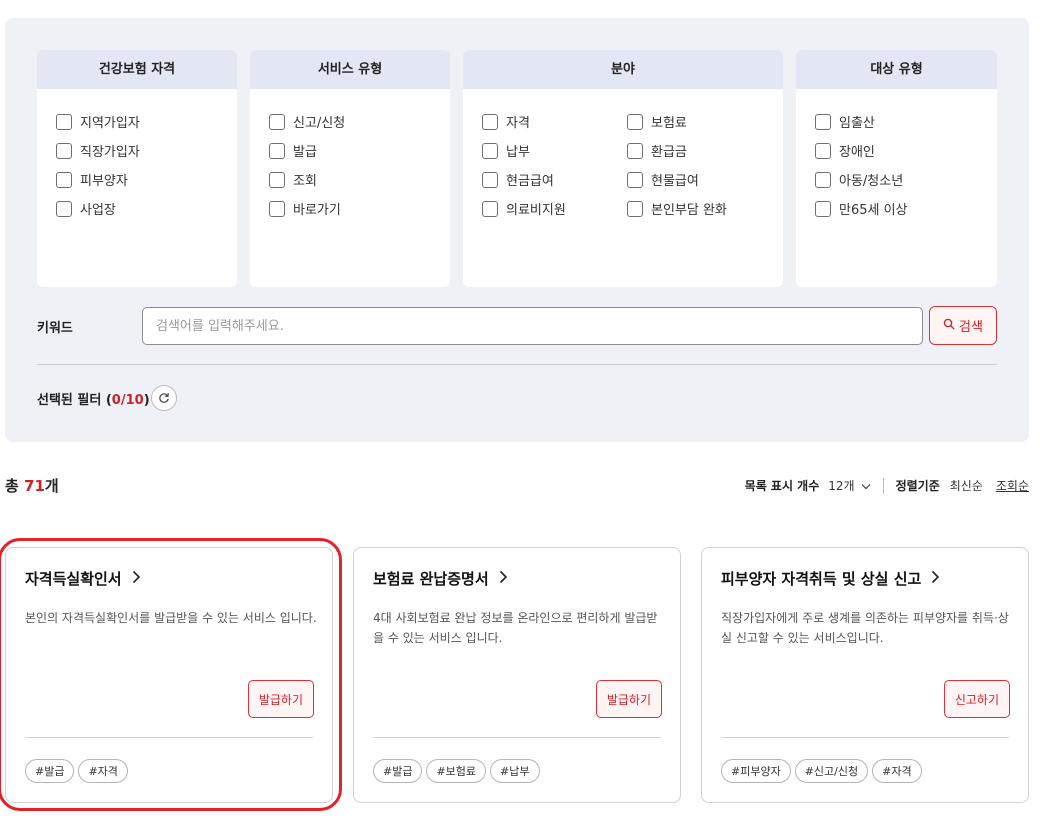 This screenshot has height=818, width=1043. I want to click on checkbox-item: 현금급여, so click(524, 179).